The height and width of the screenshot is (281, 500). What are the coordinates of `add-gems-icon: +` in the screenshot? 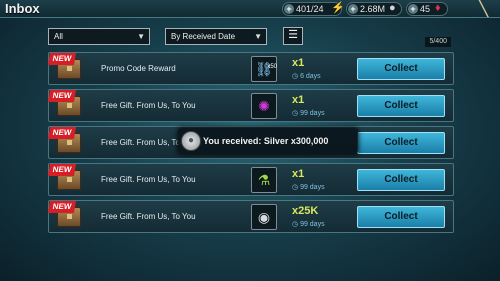 It's located at (413, 9).